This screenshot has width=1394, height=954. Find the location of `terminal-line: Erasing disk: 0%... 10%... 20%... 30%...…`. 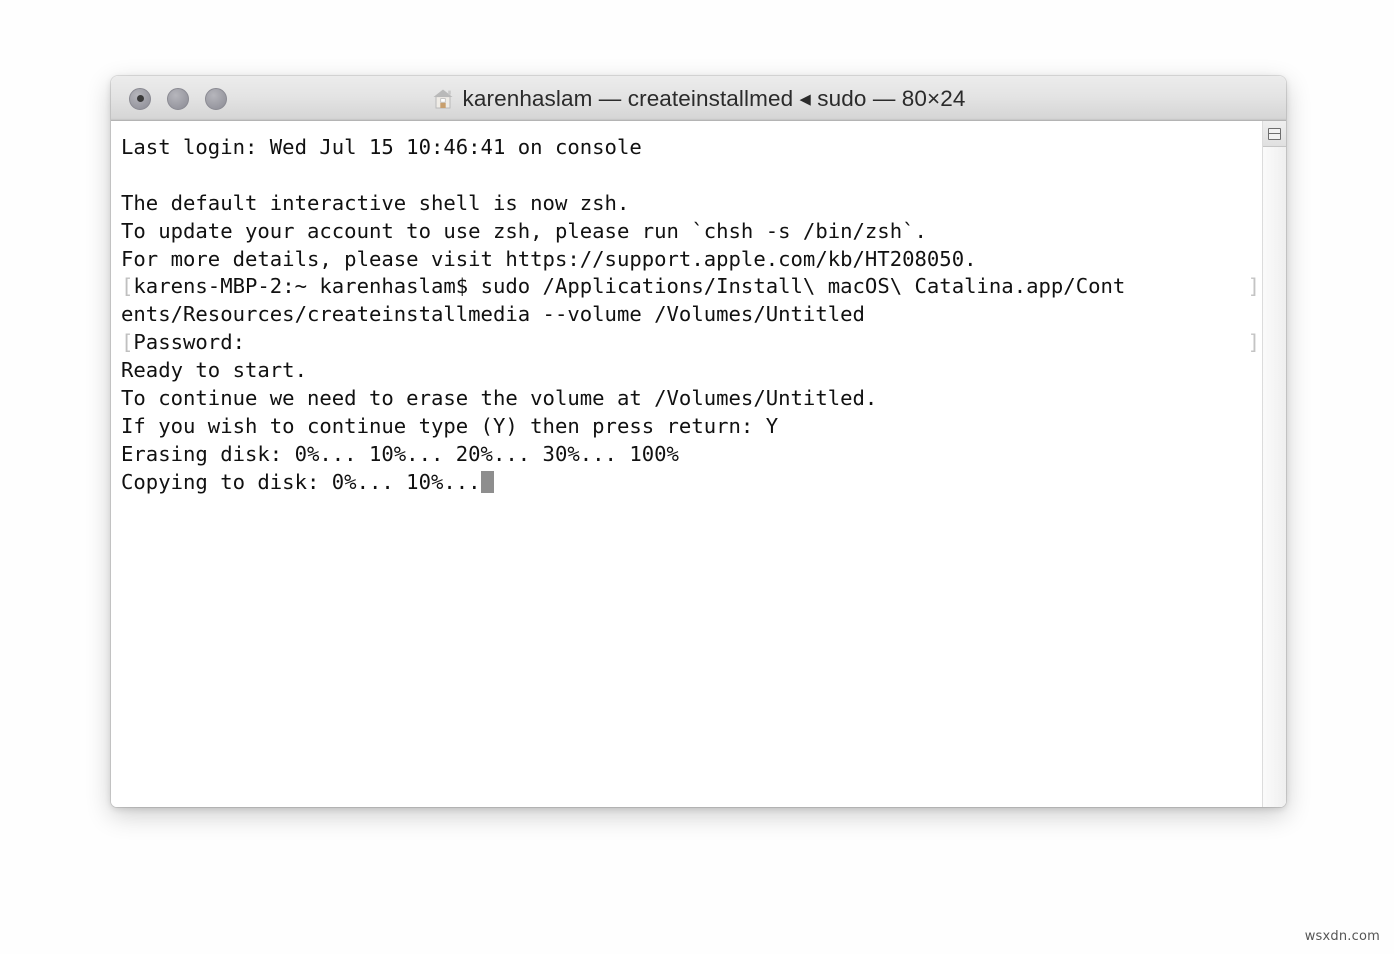

terminal-line: Erasing disk: 0%... 10%... 20%... 30%...… is located at coordinates (691, 455).